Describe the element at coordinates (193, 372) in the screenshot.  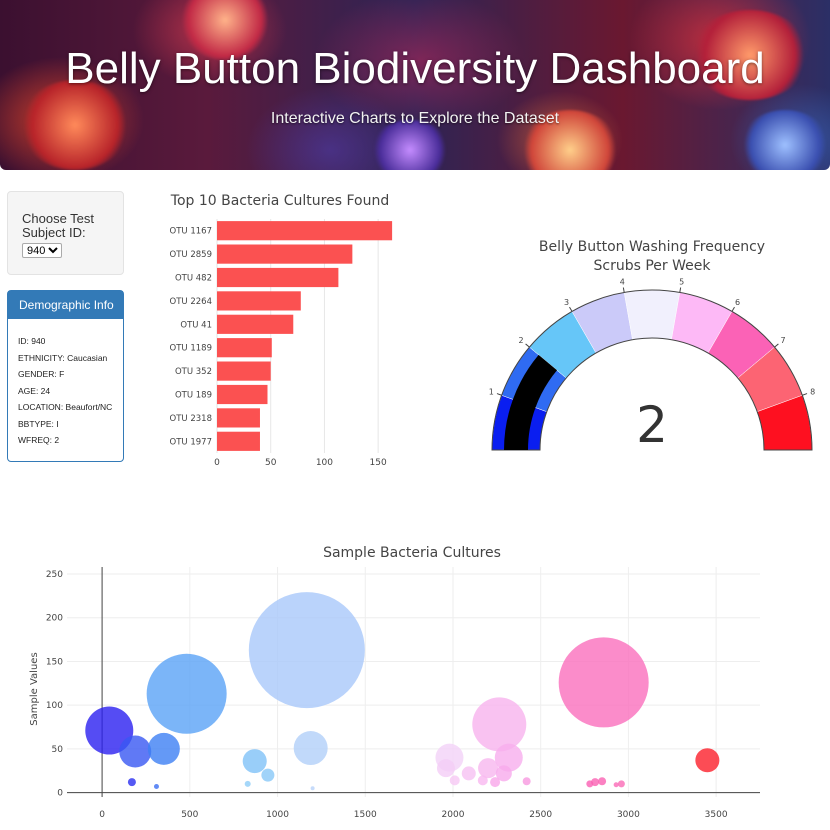
I see `bar-category-label: OTU 352` at that location.